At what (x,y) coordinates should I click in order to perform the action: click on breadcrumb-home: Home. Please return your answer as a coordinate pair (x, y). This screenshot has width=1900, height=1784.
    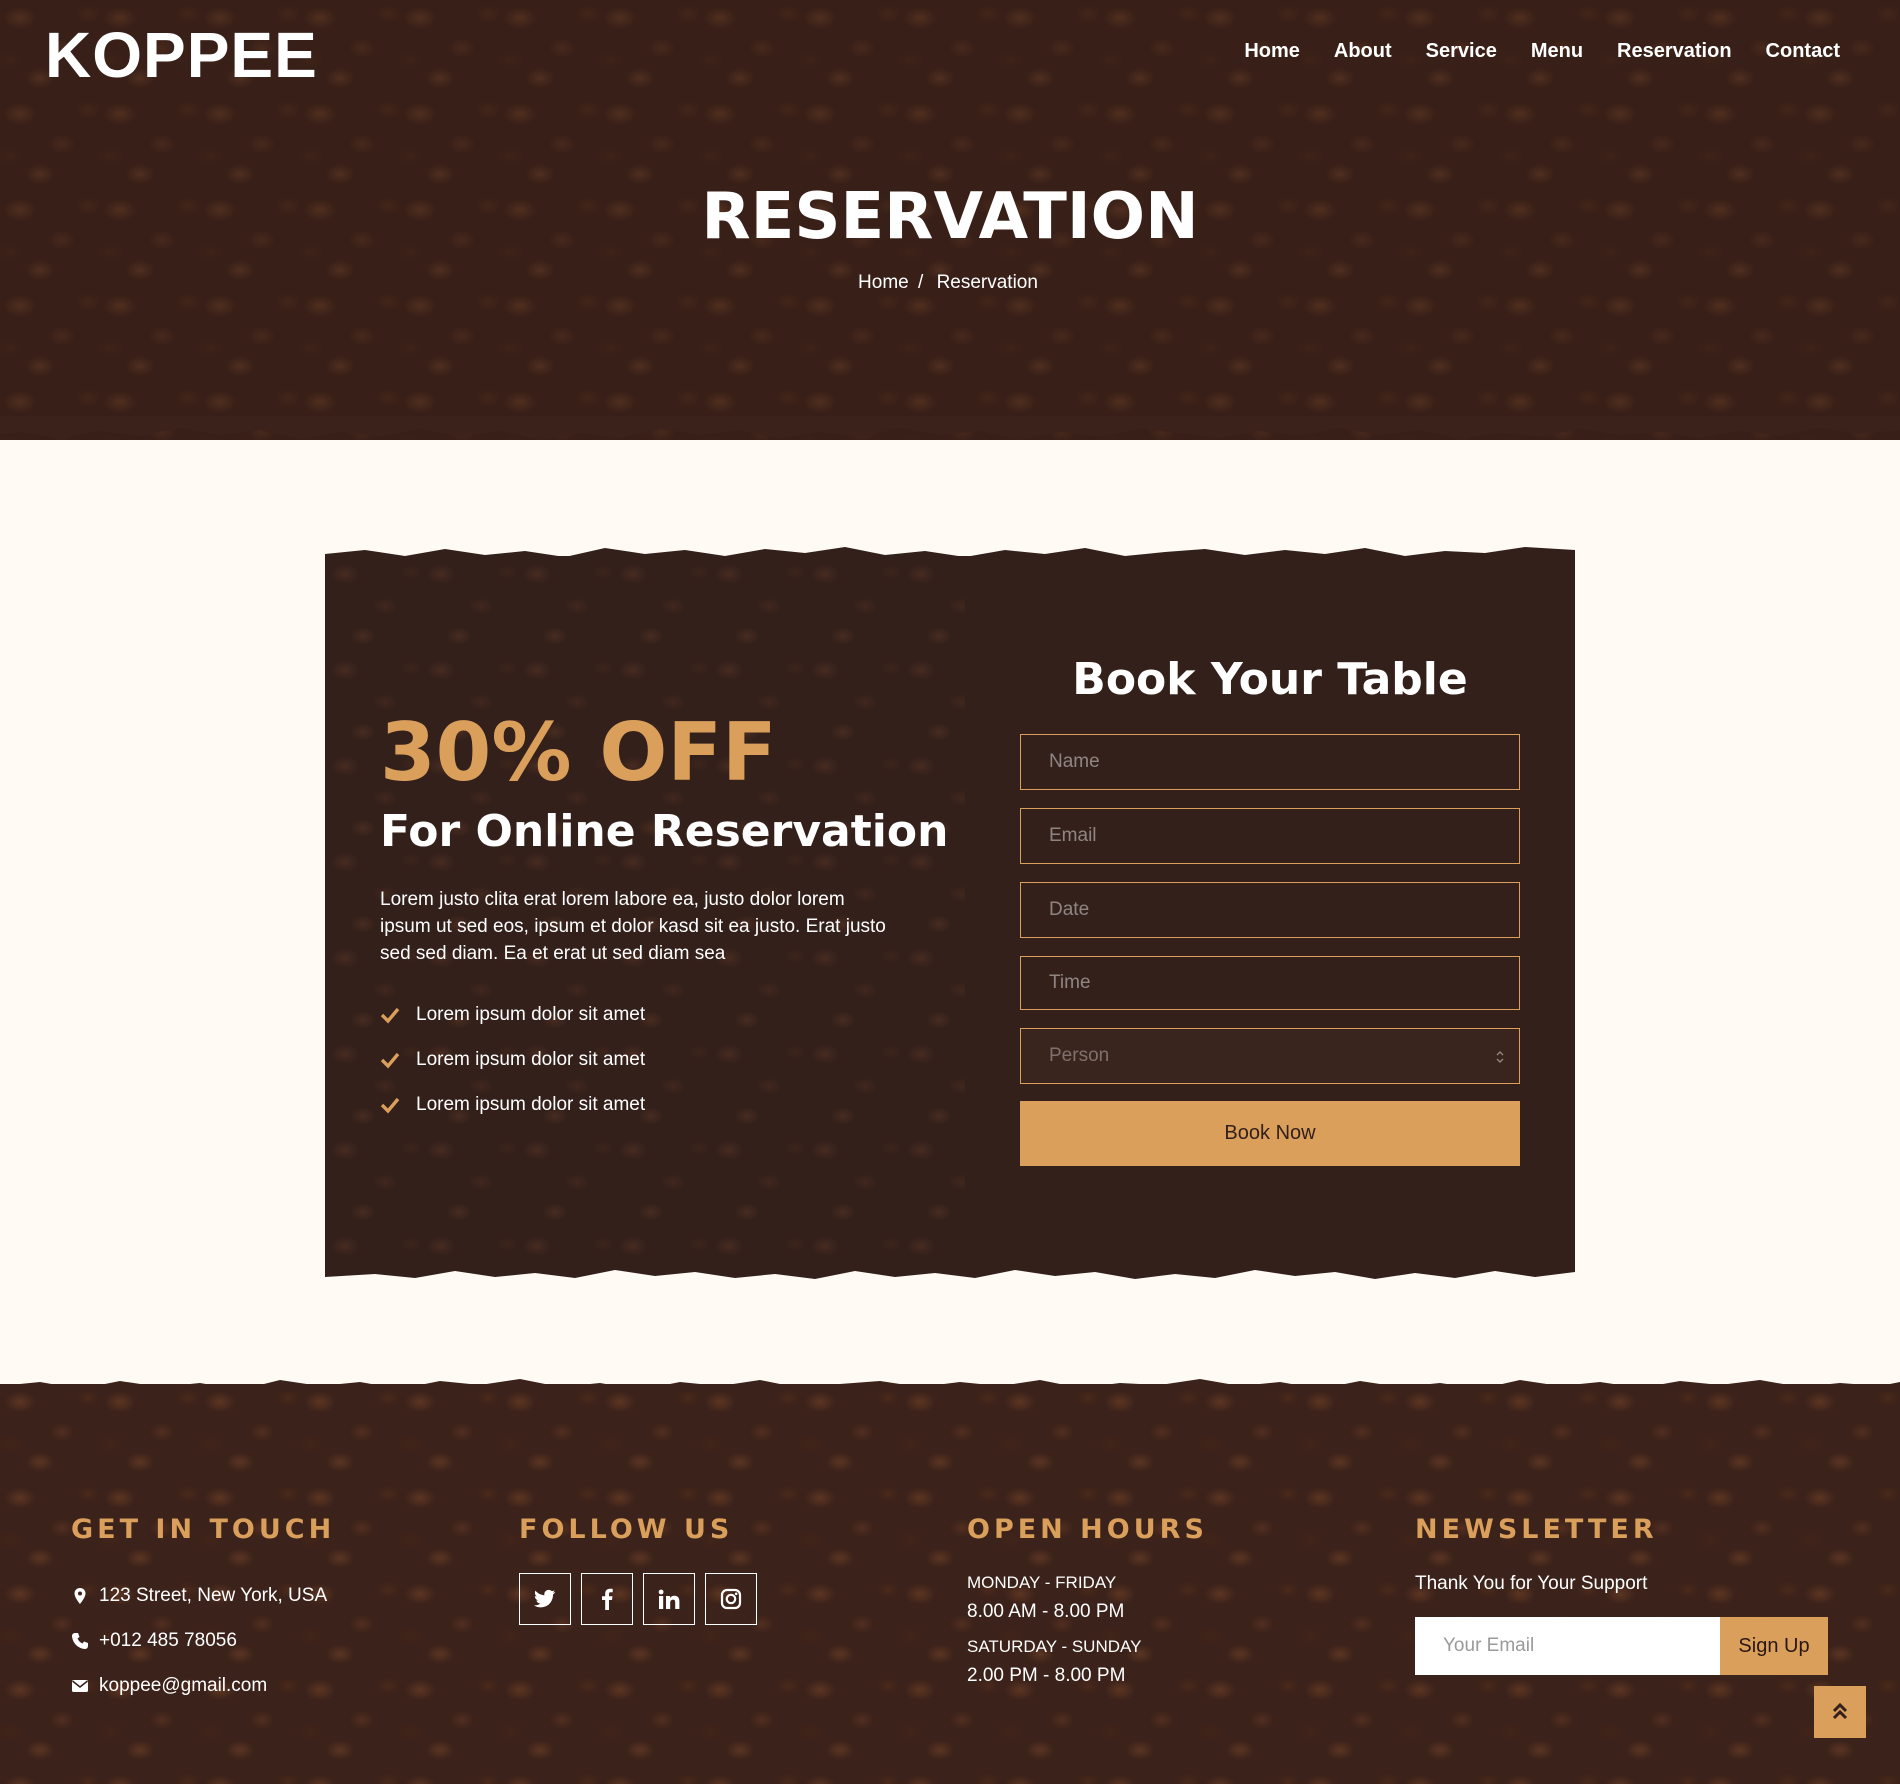
    Looking at the image, I should click on (883, 282).